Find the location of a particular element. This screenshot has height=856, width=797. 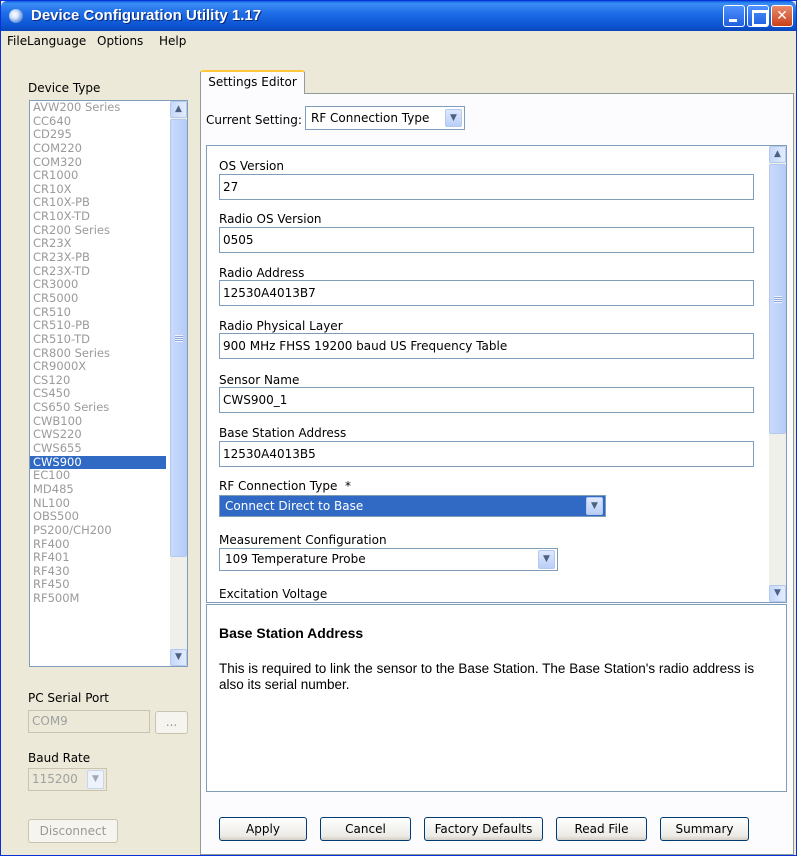

list-item: CR510-TD is located at coordinates (98, 339).